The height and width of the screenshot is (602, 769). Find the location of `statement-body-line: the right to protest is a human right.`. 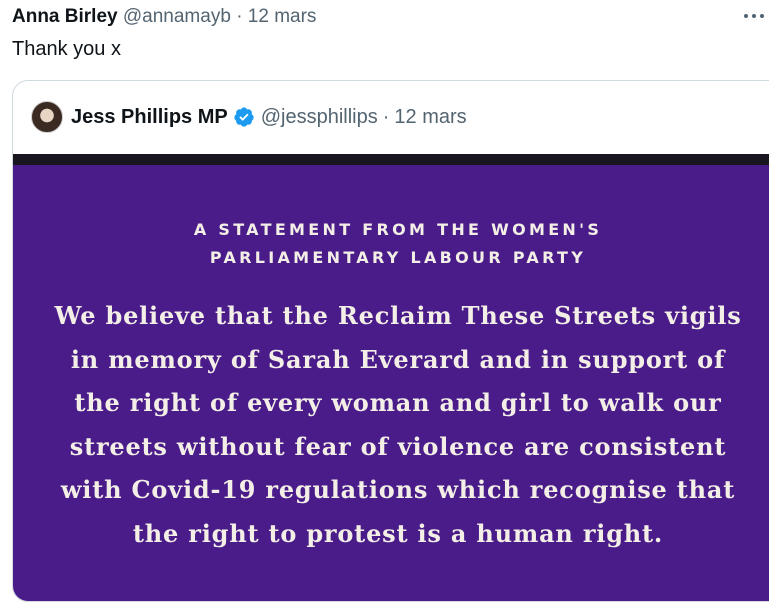

statement-body-line: the right to protest is a human right. is located at coordinates (398, 533).